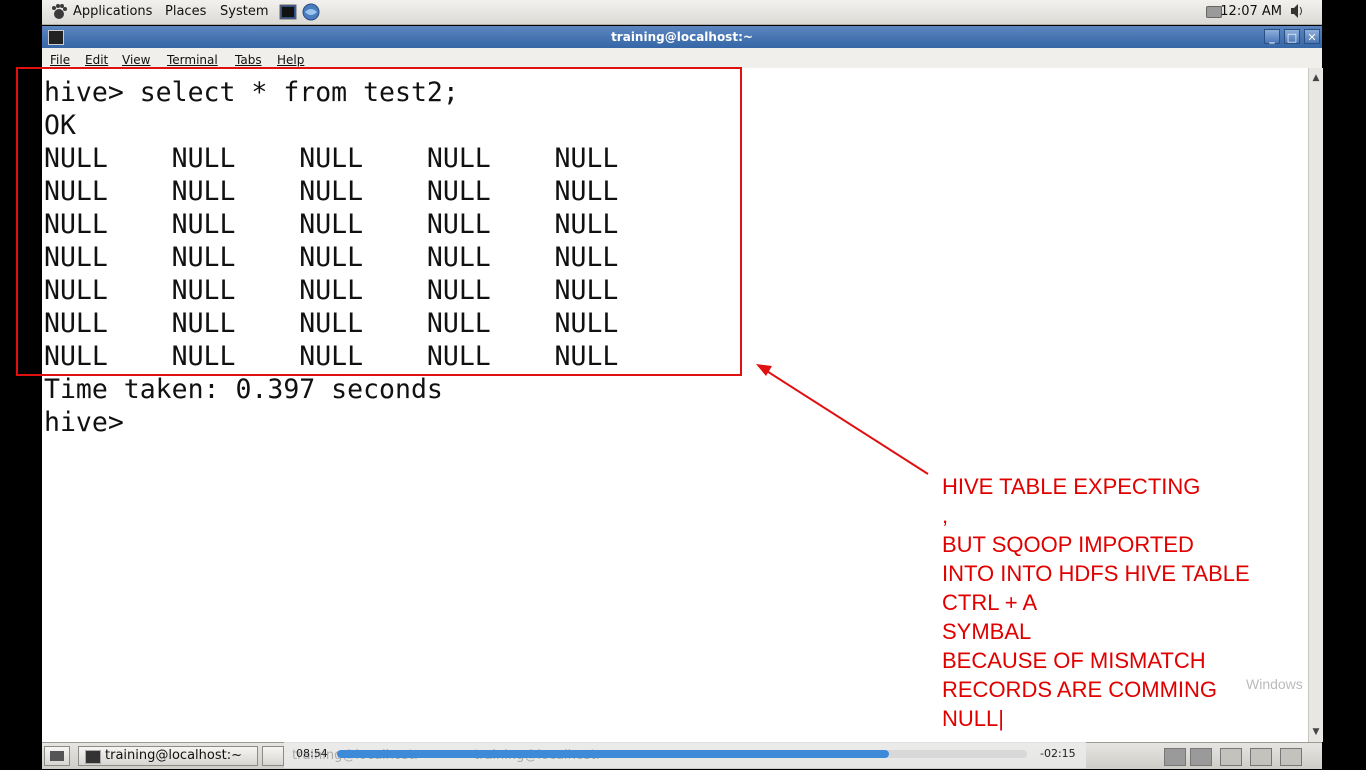 This screenshot has height=770, width=1366. I want to click on workspace-2-icon, so click(1201, 757).